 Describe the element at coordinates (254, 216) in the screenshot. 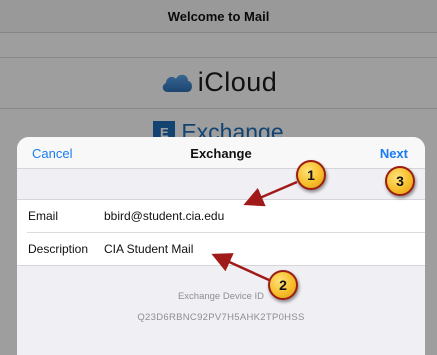

I see `email-field` at that location.